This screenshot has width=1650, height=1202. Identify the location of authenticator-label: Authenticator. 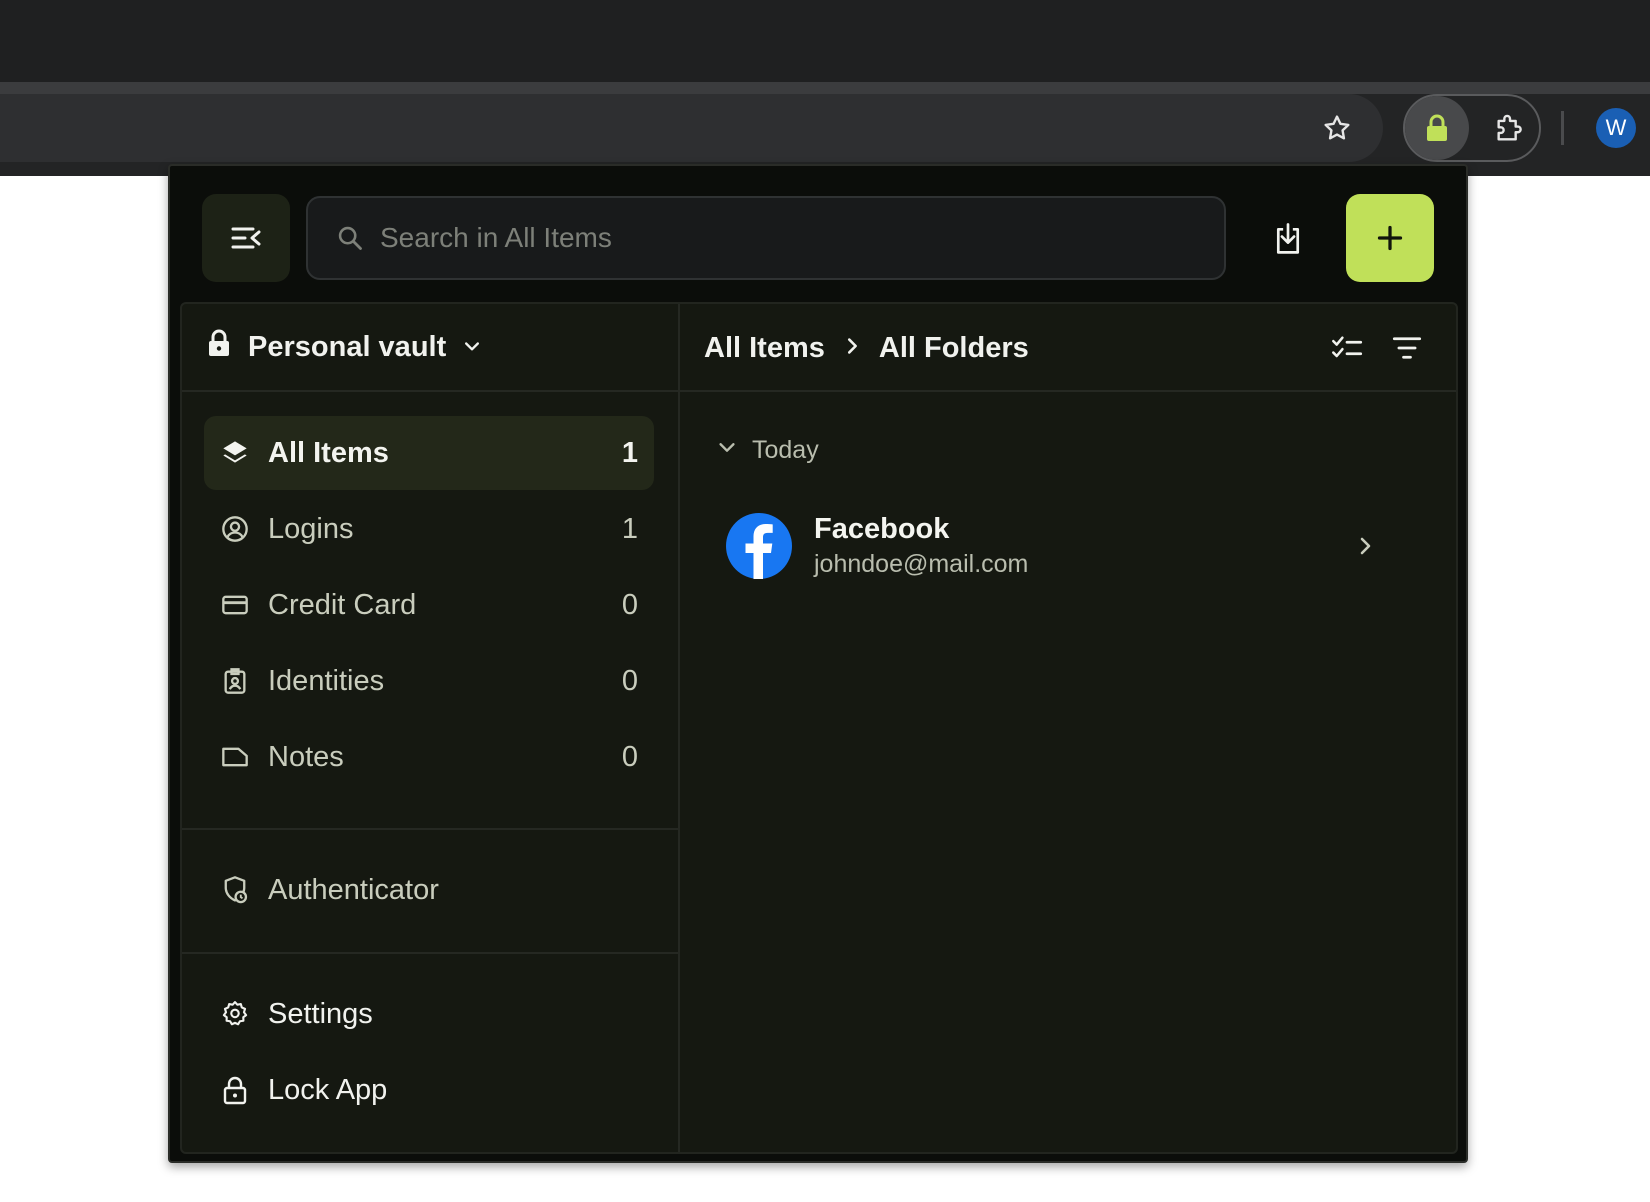
(353, 889).